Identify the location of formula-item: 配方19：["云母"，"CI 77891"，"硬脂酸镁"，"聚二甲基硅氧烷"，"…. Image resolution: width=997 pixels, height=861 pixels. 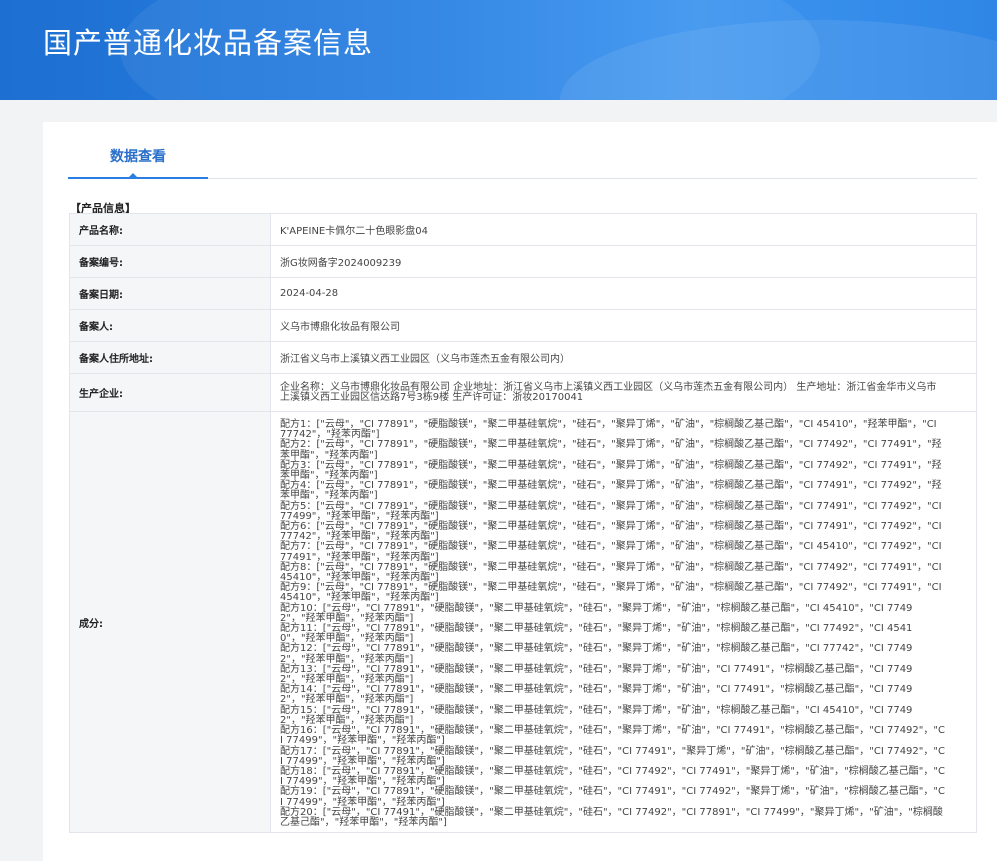
(612, 797).